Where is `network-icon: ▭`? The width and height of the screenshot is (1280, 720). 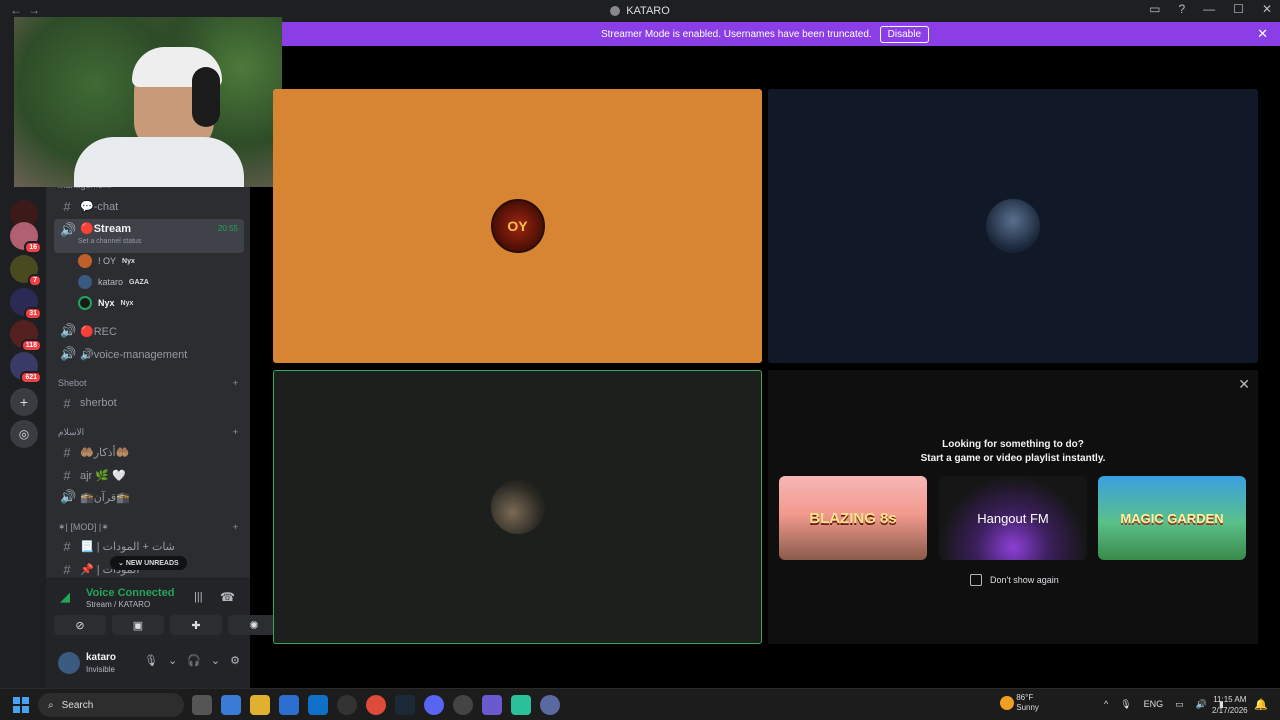 network-icon: ▭ is located at coordinates (1179, 704).